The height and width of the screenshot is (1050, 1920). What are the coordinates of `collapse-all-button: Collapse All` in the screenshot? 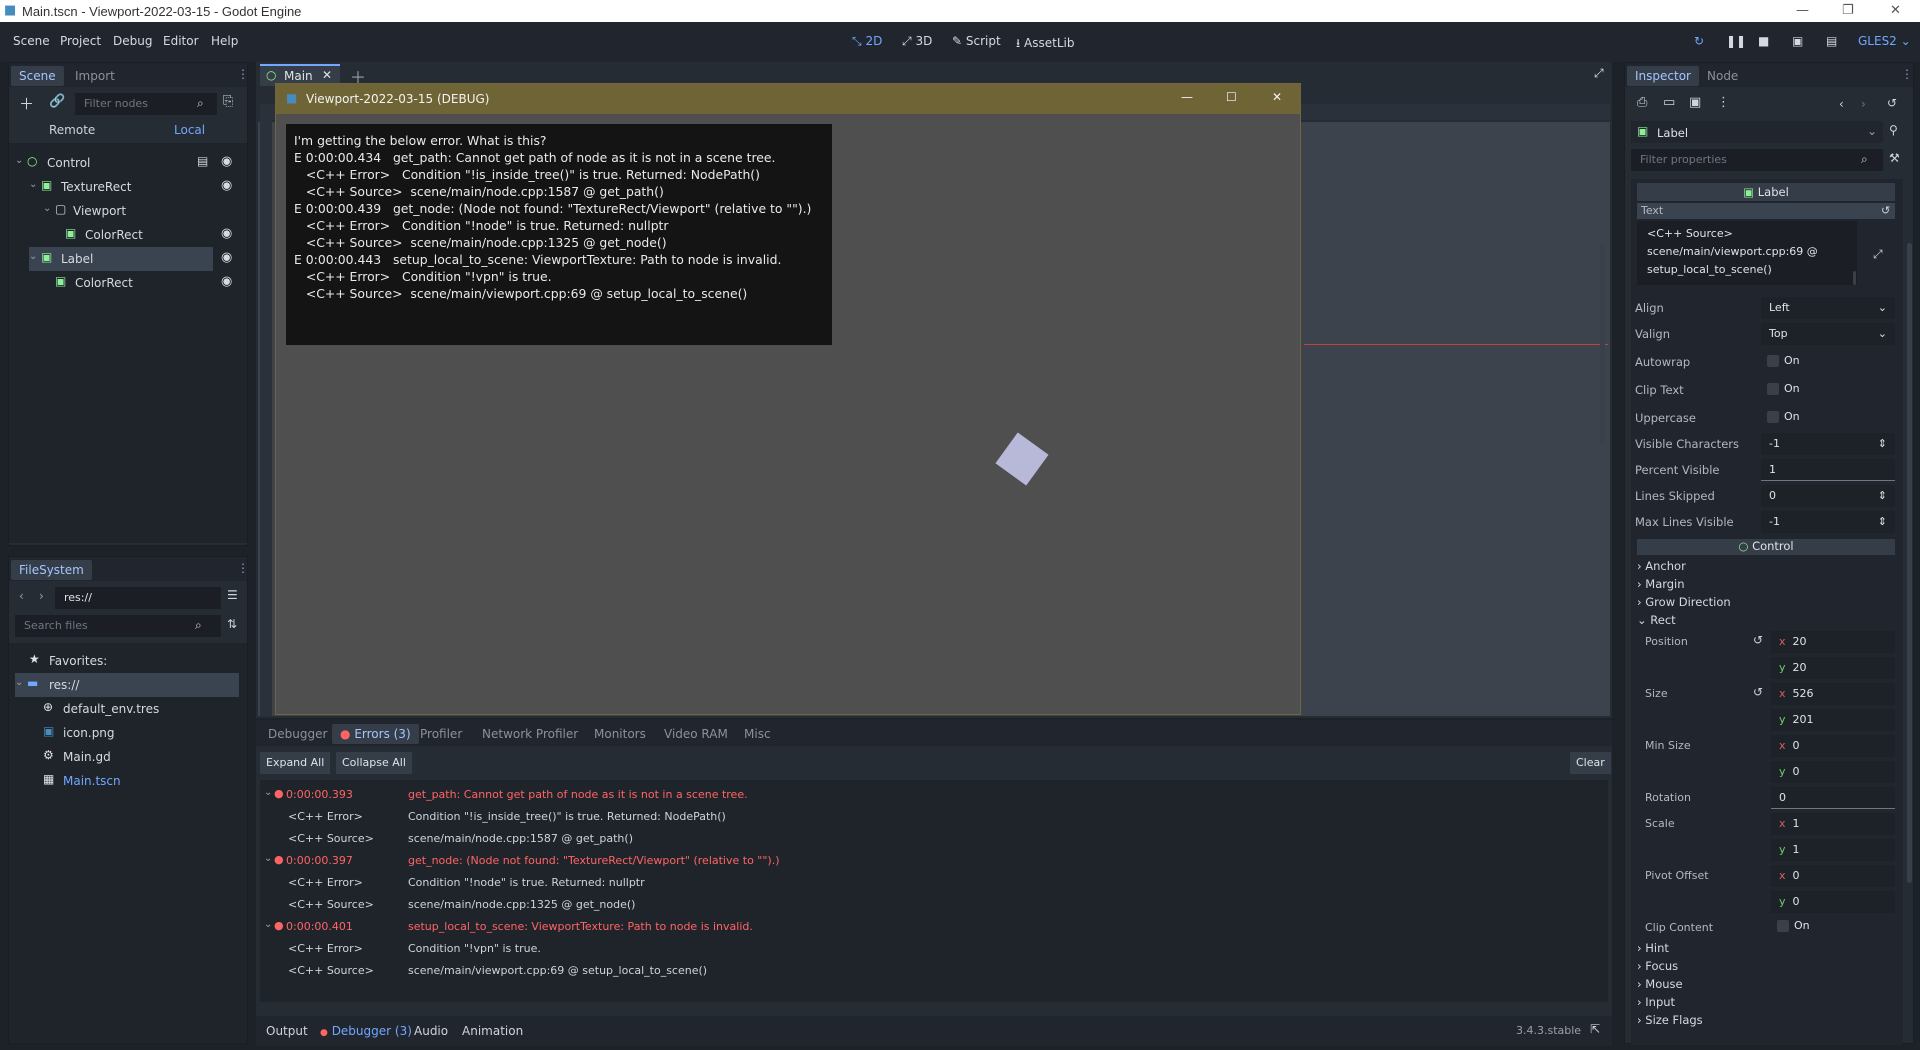 It's located at (374, 763).